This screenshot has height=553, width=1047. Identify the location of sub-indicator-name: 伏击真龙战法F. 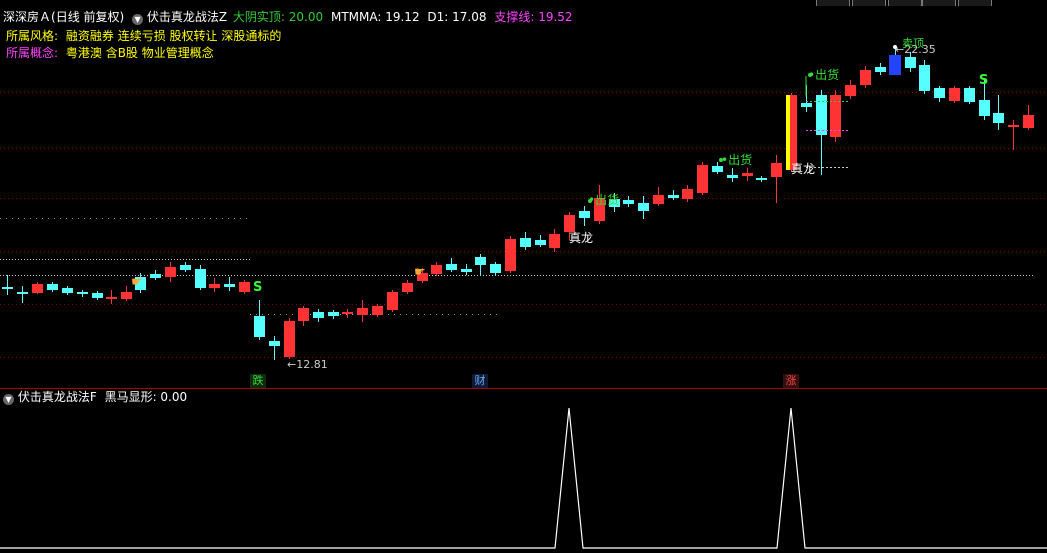
(57, 397).